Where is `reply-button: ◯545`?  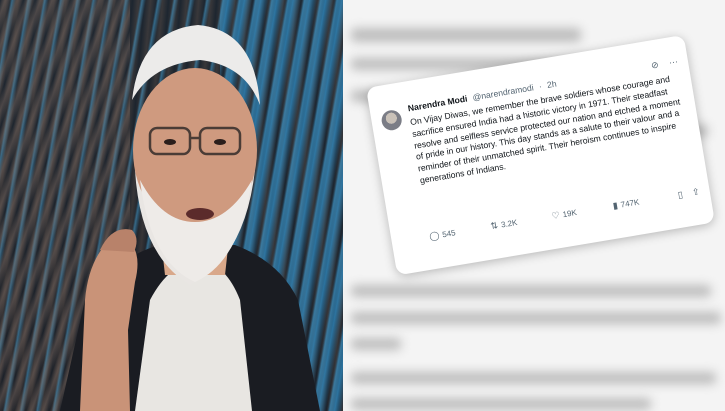
reply-button: ◯545 is located at coordinates (443, 234).